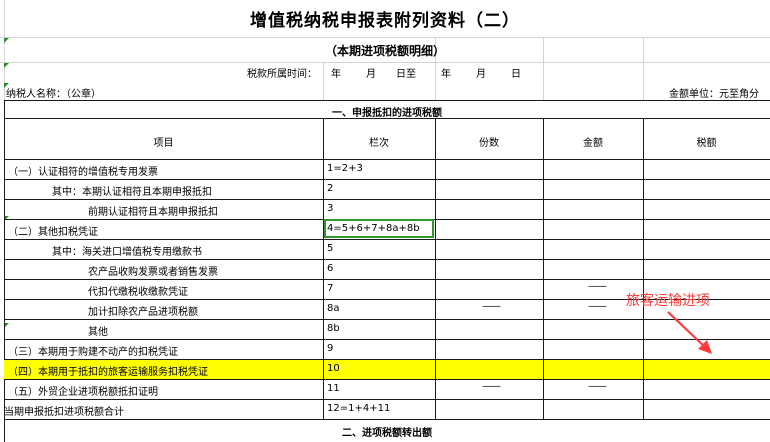 The height and width of the screenshot is (442, 770). I want to click on table-row-highlighted: （四）本期用于抵扣的旅客运输服务扣税凭证 10, so click(387, 369).